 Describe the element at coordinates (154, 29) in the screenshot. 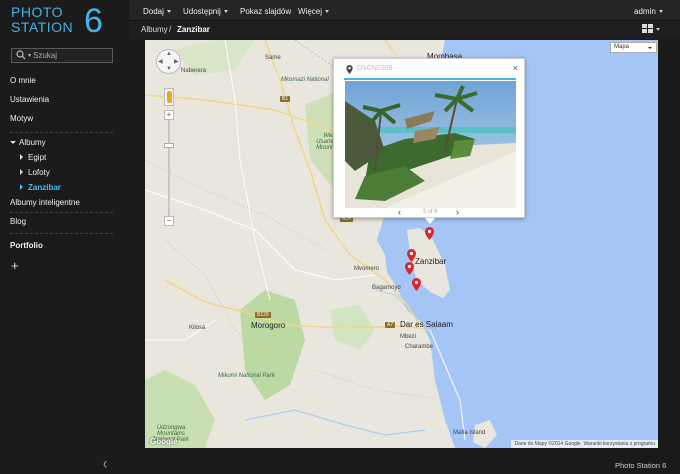

I see `breadcrumb-root: Albumy` at that location.